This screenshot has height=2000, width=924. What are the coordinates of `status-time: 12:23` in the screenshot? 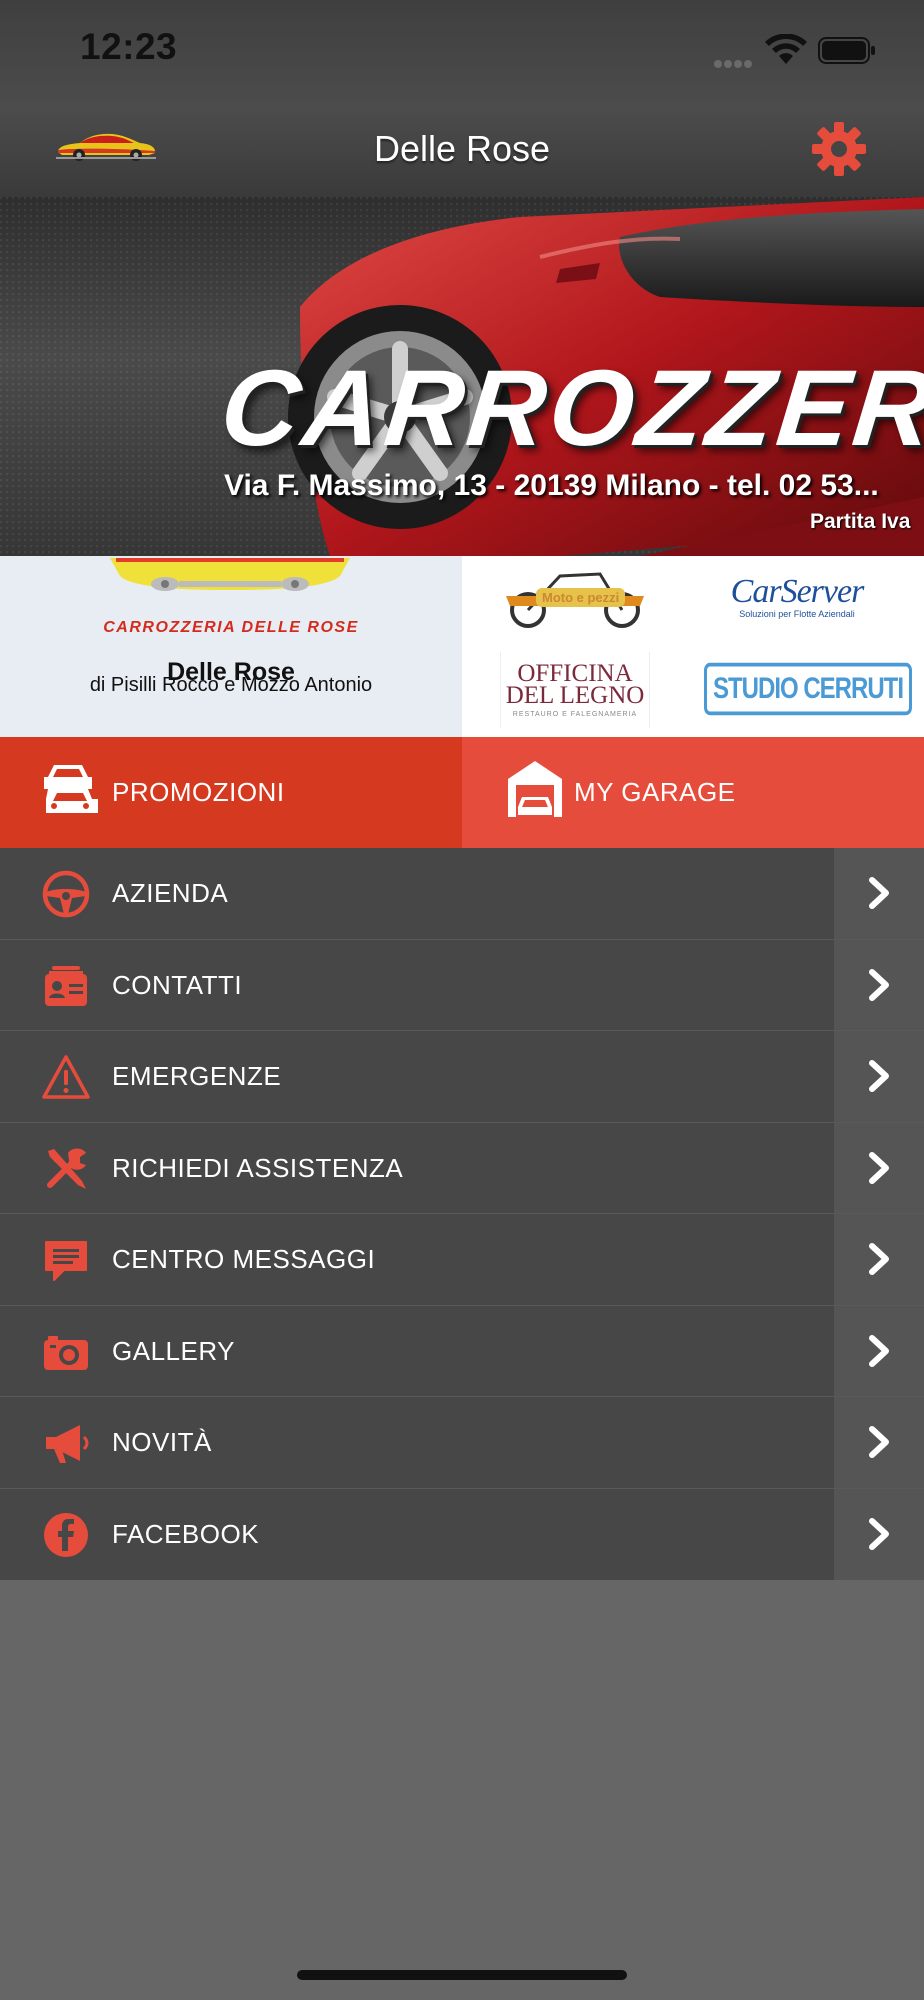 It's located at (129, 46).